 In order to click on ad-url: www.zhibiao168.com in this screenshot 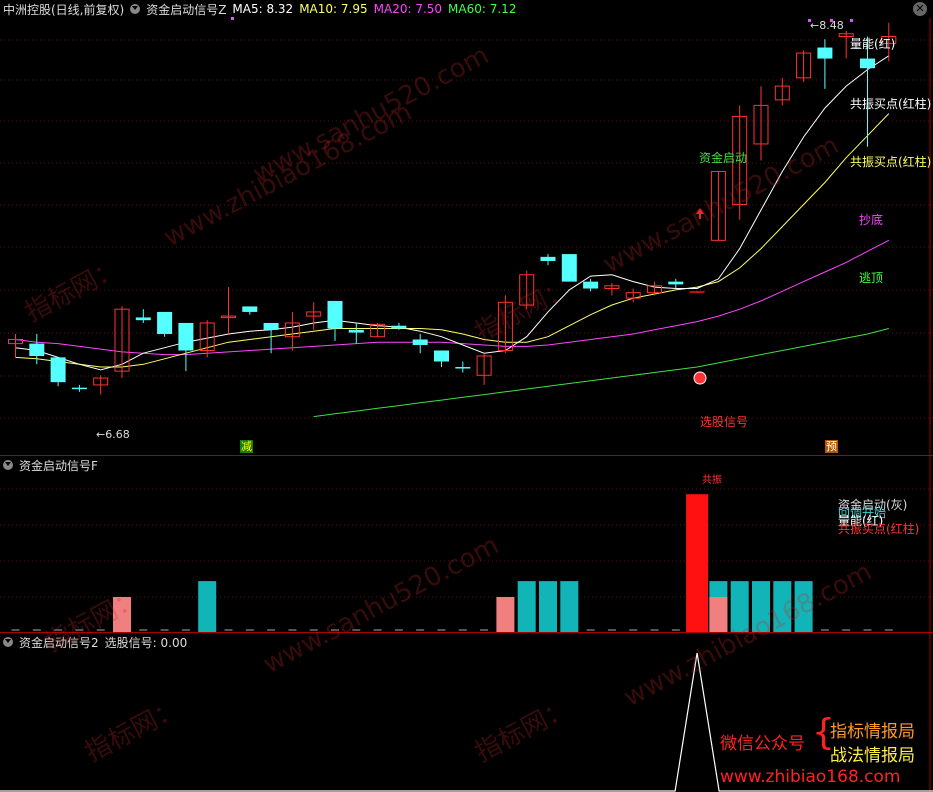, I will do `click(810, 777)`.